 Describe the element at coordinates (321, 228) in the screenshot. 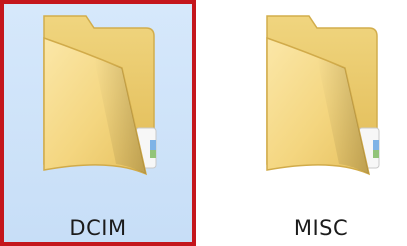

I see `folder-label: MISC` at that location.